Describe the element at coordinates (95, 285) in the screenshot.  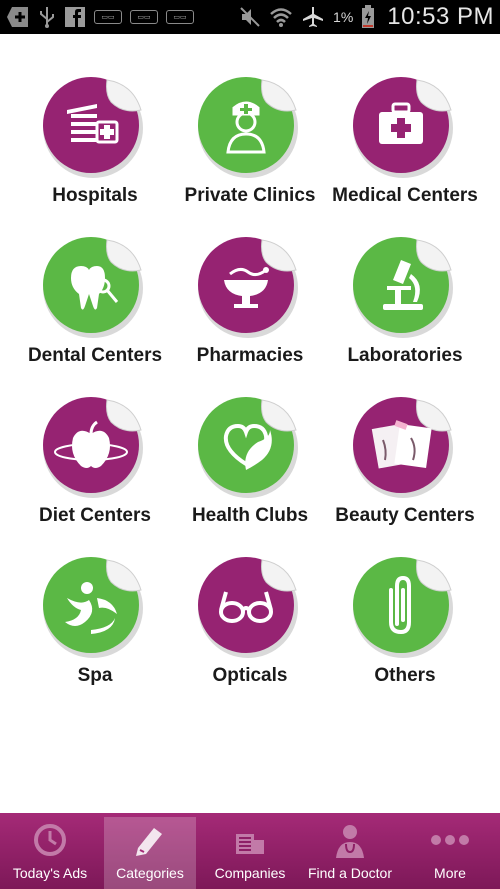
I see `tooth-icon` at that location.